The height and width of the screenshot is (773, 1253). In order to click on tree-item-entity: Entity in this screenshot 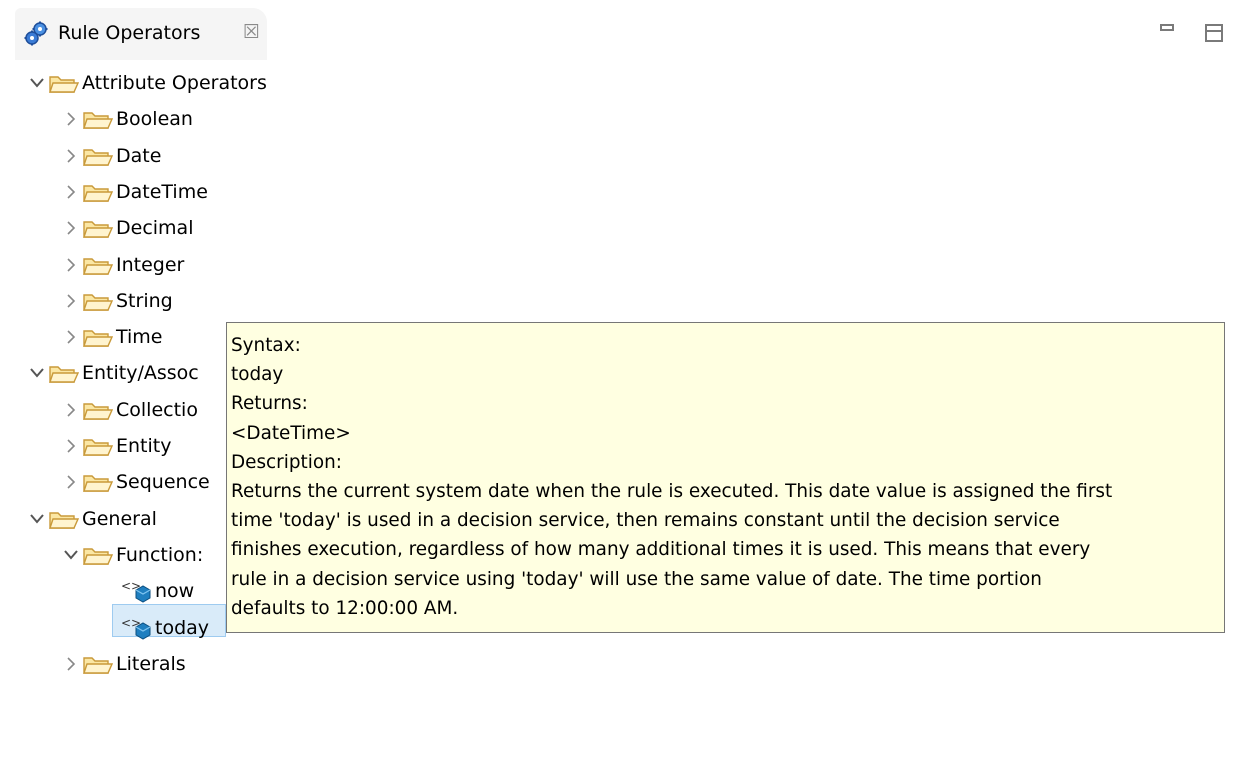, I will do `click(116, 446)`.